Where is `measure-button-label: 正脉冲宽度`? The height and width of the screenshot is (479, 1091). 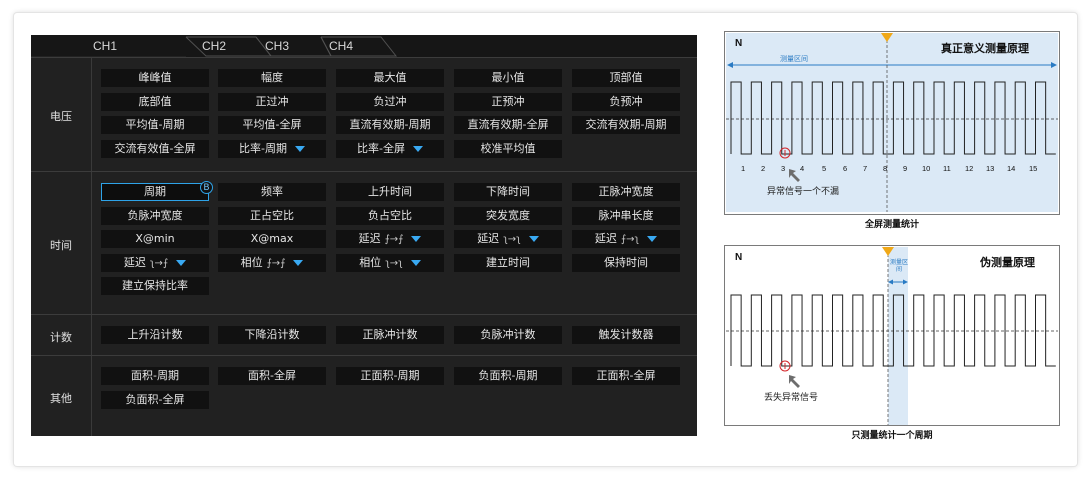 measure-button-label: 正脉冲宽度 is located at coordinates (626, 191).